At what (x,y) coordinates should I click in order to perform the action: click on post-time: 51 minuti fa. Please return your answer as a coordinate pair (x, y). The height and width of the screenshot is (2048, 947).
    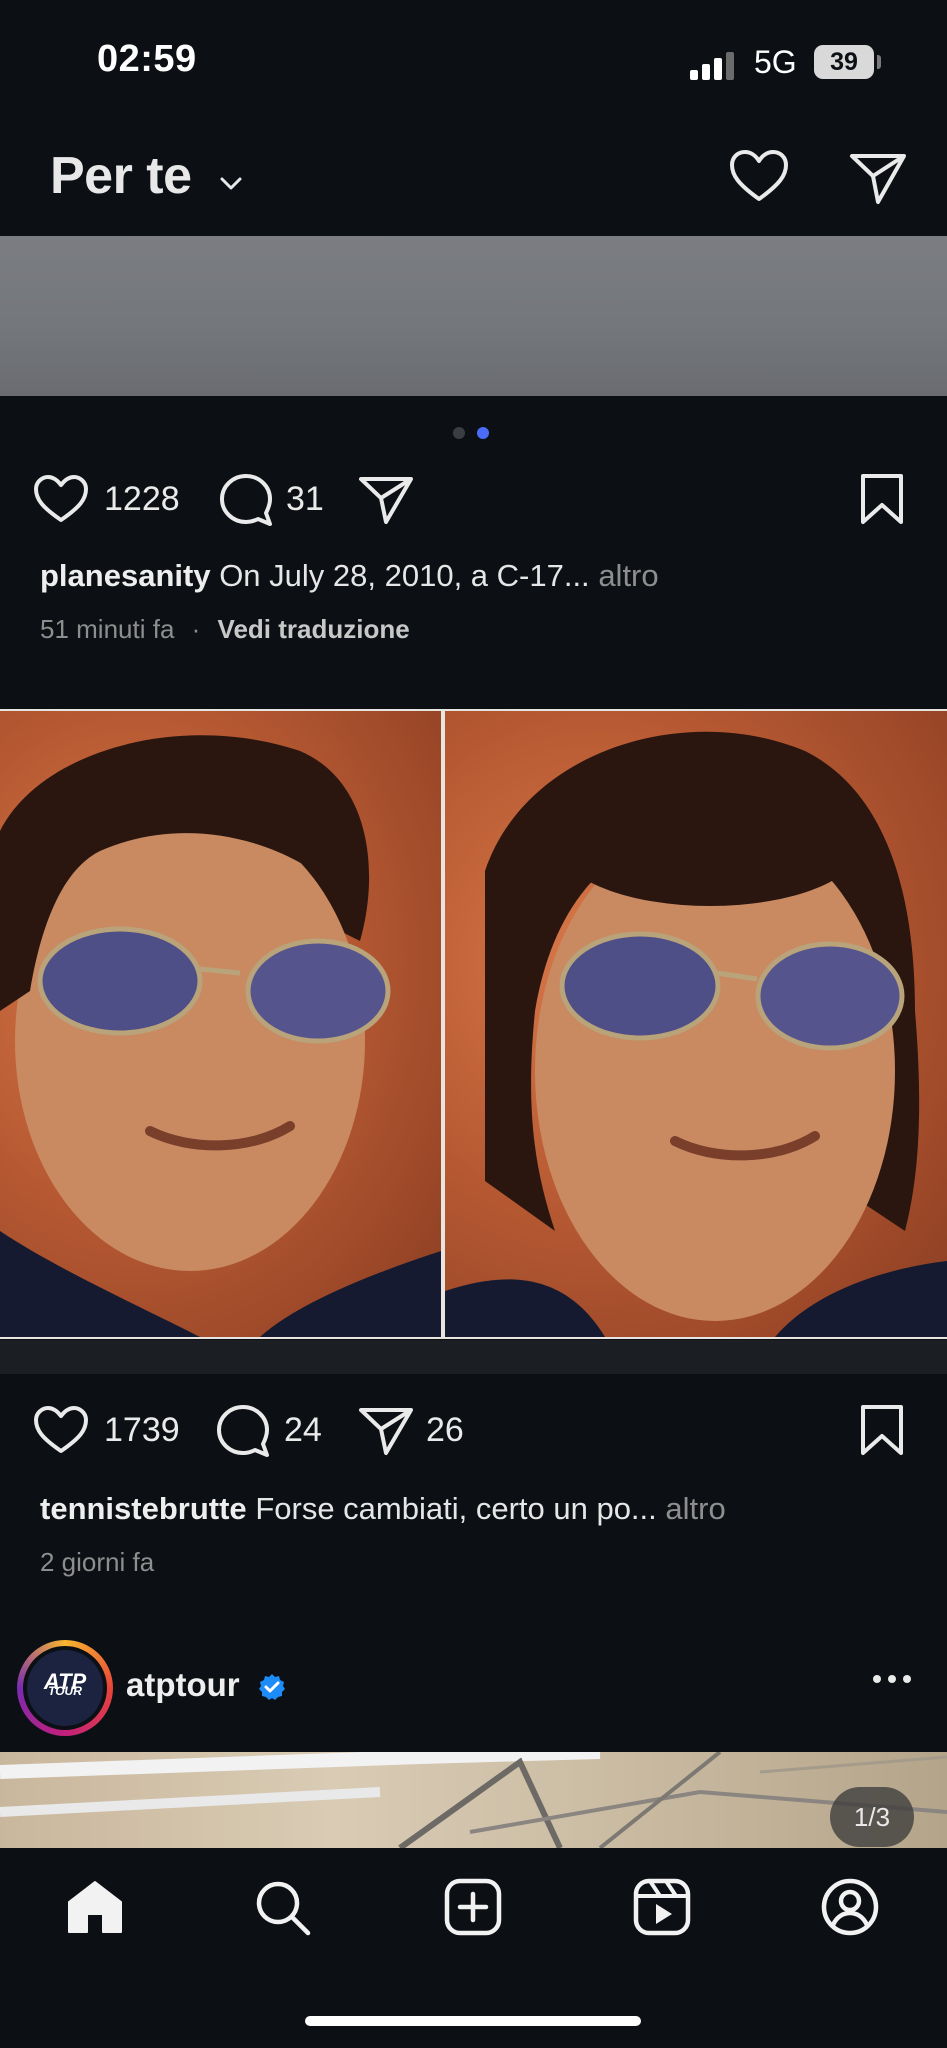
    Looking at the image, I should click on (107, 629).